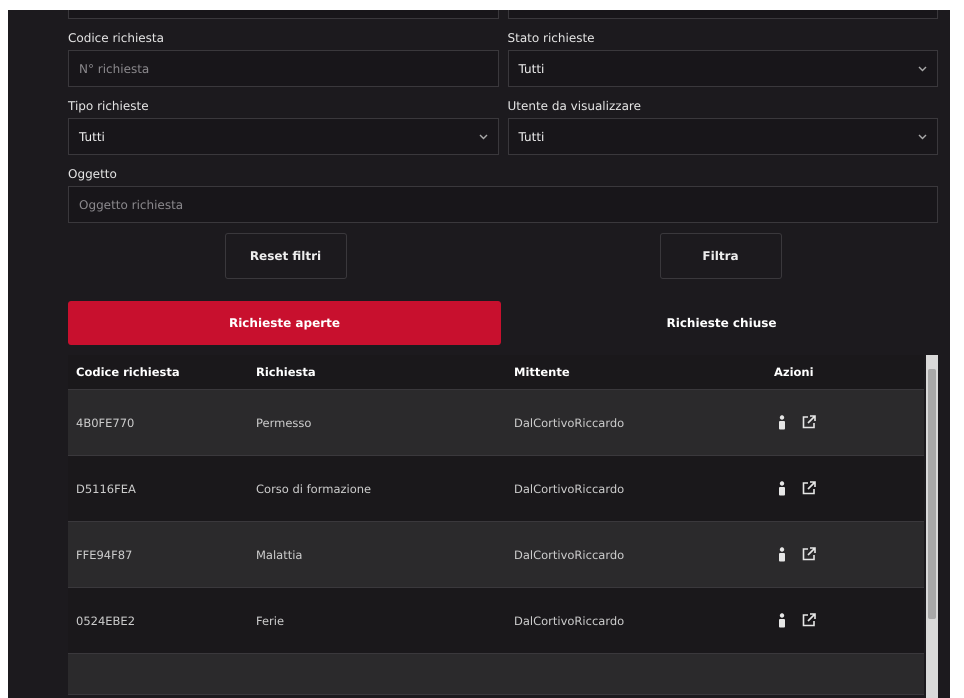  What do you see at coordinates (116, 38) in the screenshot?
I see `field-label: Codice richiesta` at bounding box center [116, 38].